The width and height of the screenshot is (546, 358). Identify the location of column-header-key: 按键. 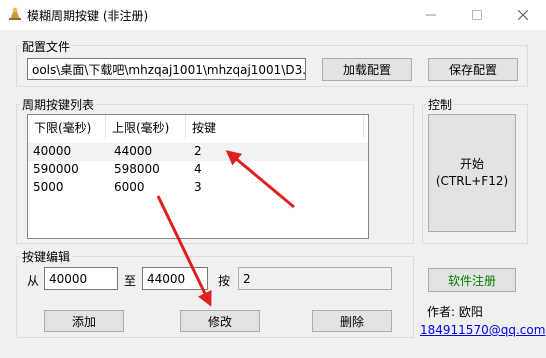
(275, 127).